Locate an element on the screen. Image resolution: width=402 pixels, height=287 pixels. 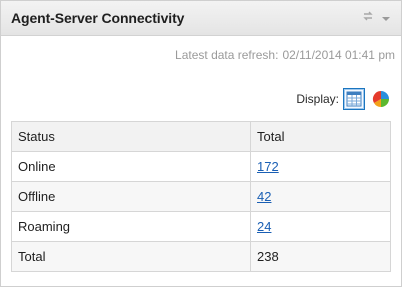
status-cell: Roaming is located at coordinates (131, 226).